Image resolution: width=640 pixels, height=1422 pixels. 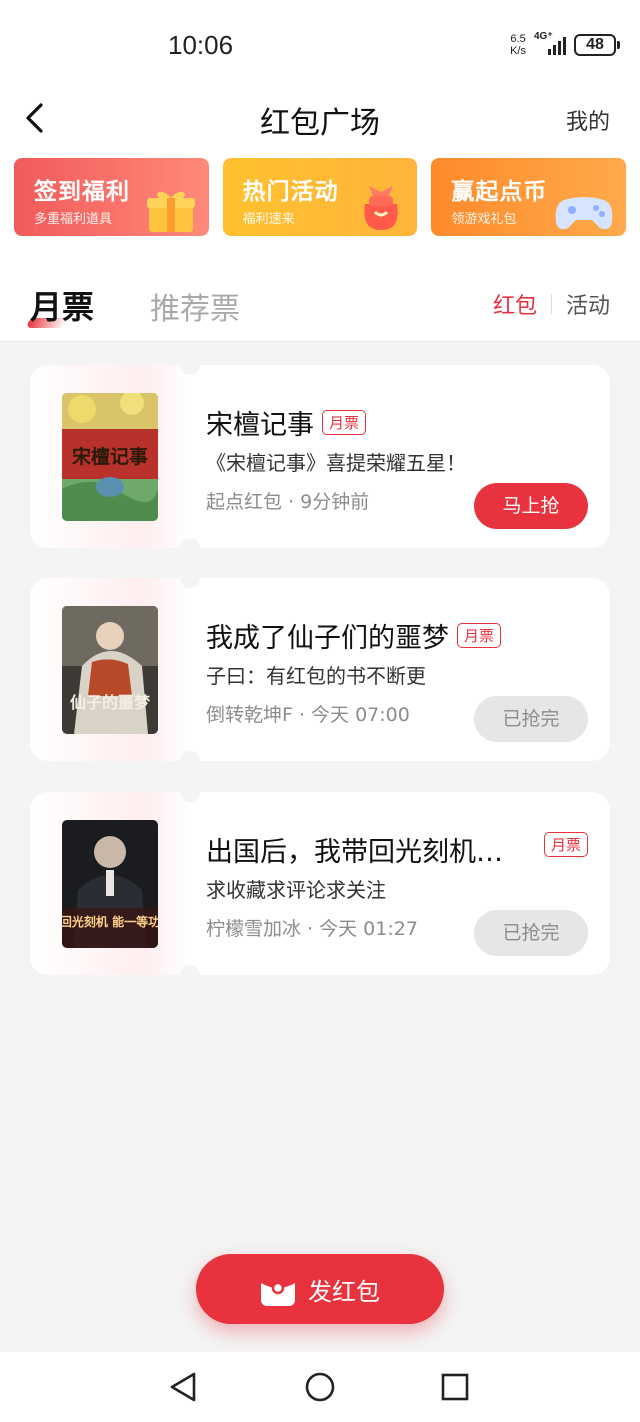 I want to click on status-bar: 10:06 6.5 K/s 4G⁺ 48, so click(x=320, y=45).